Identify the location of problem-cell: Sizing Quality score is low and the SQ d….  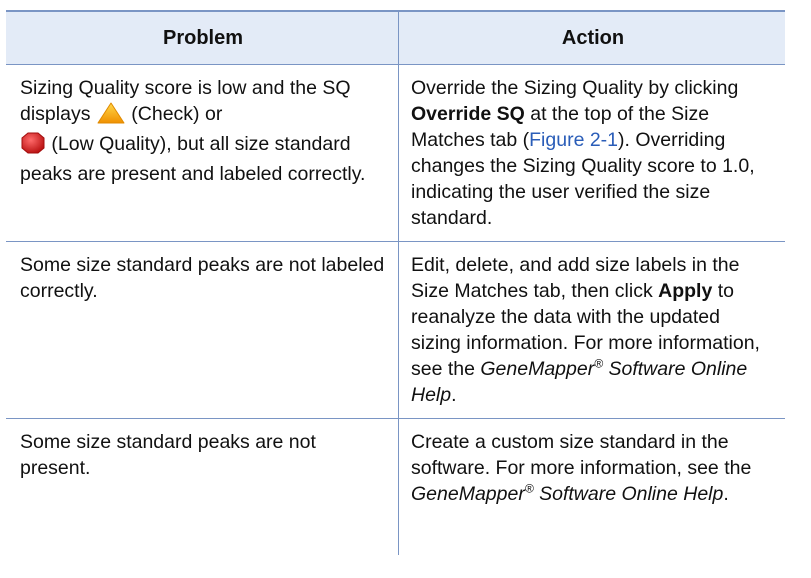
(202, 153).